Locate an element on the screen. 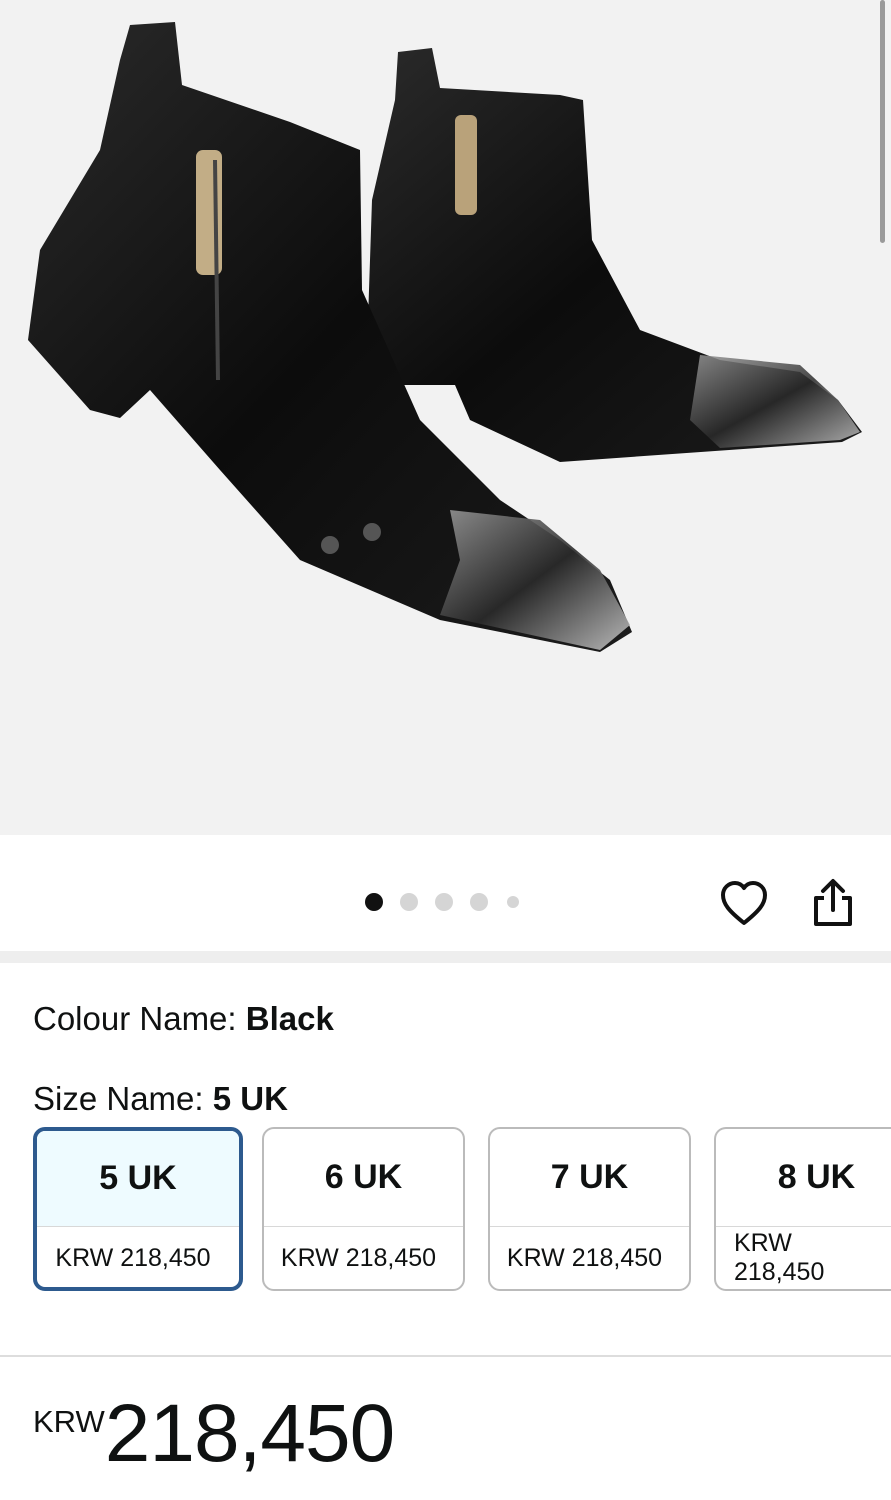  gallery-pagination is located at coordinates (442, 902).